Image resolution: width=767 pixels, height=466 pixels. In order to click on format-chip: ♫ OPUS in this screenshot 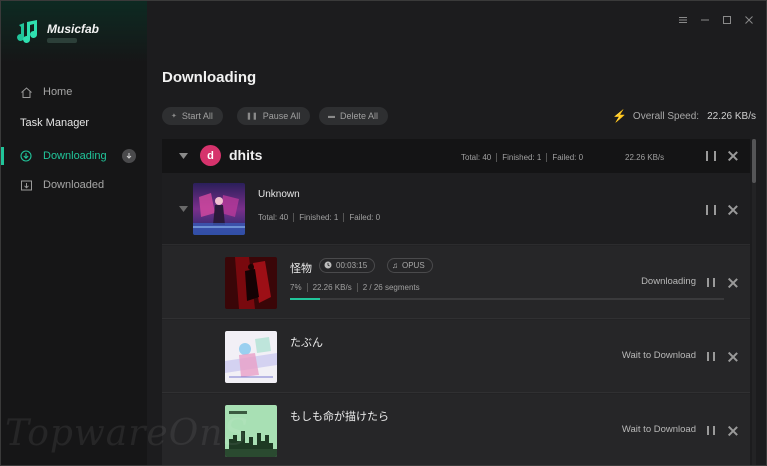, I will do `click(410, 265)`.